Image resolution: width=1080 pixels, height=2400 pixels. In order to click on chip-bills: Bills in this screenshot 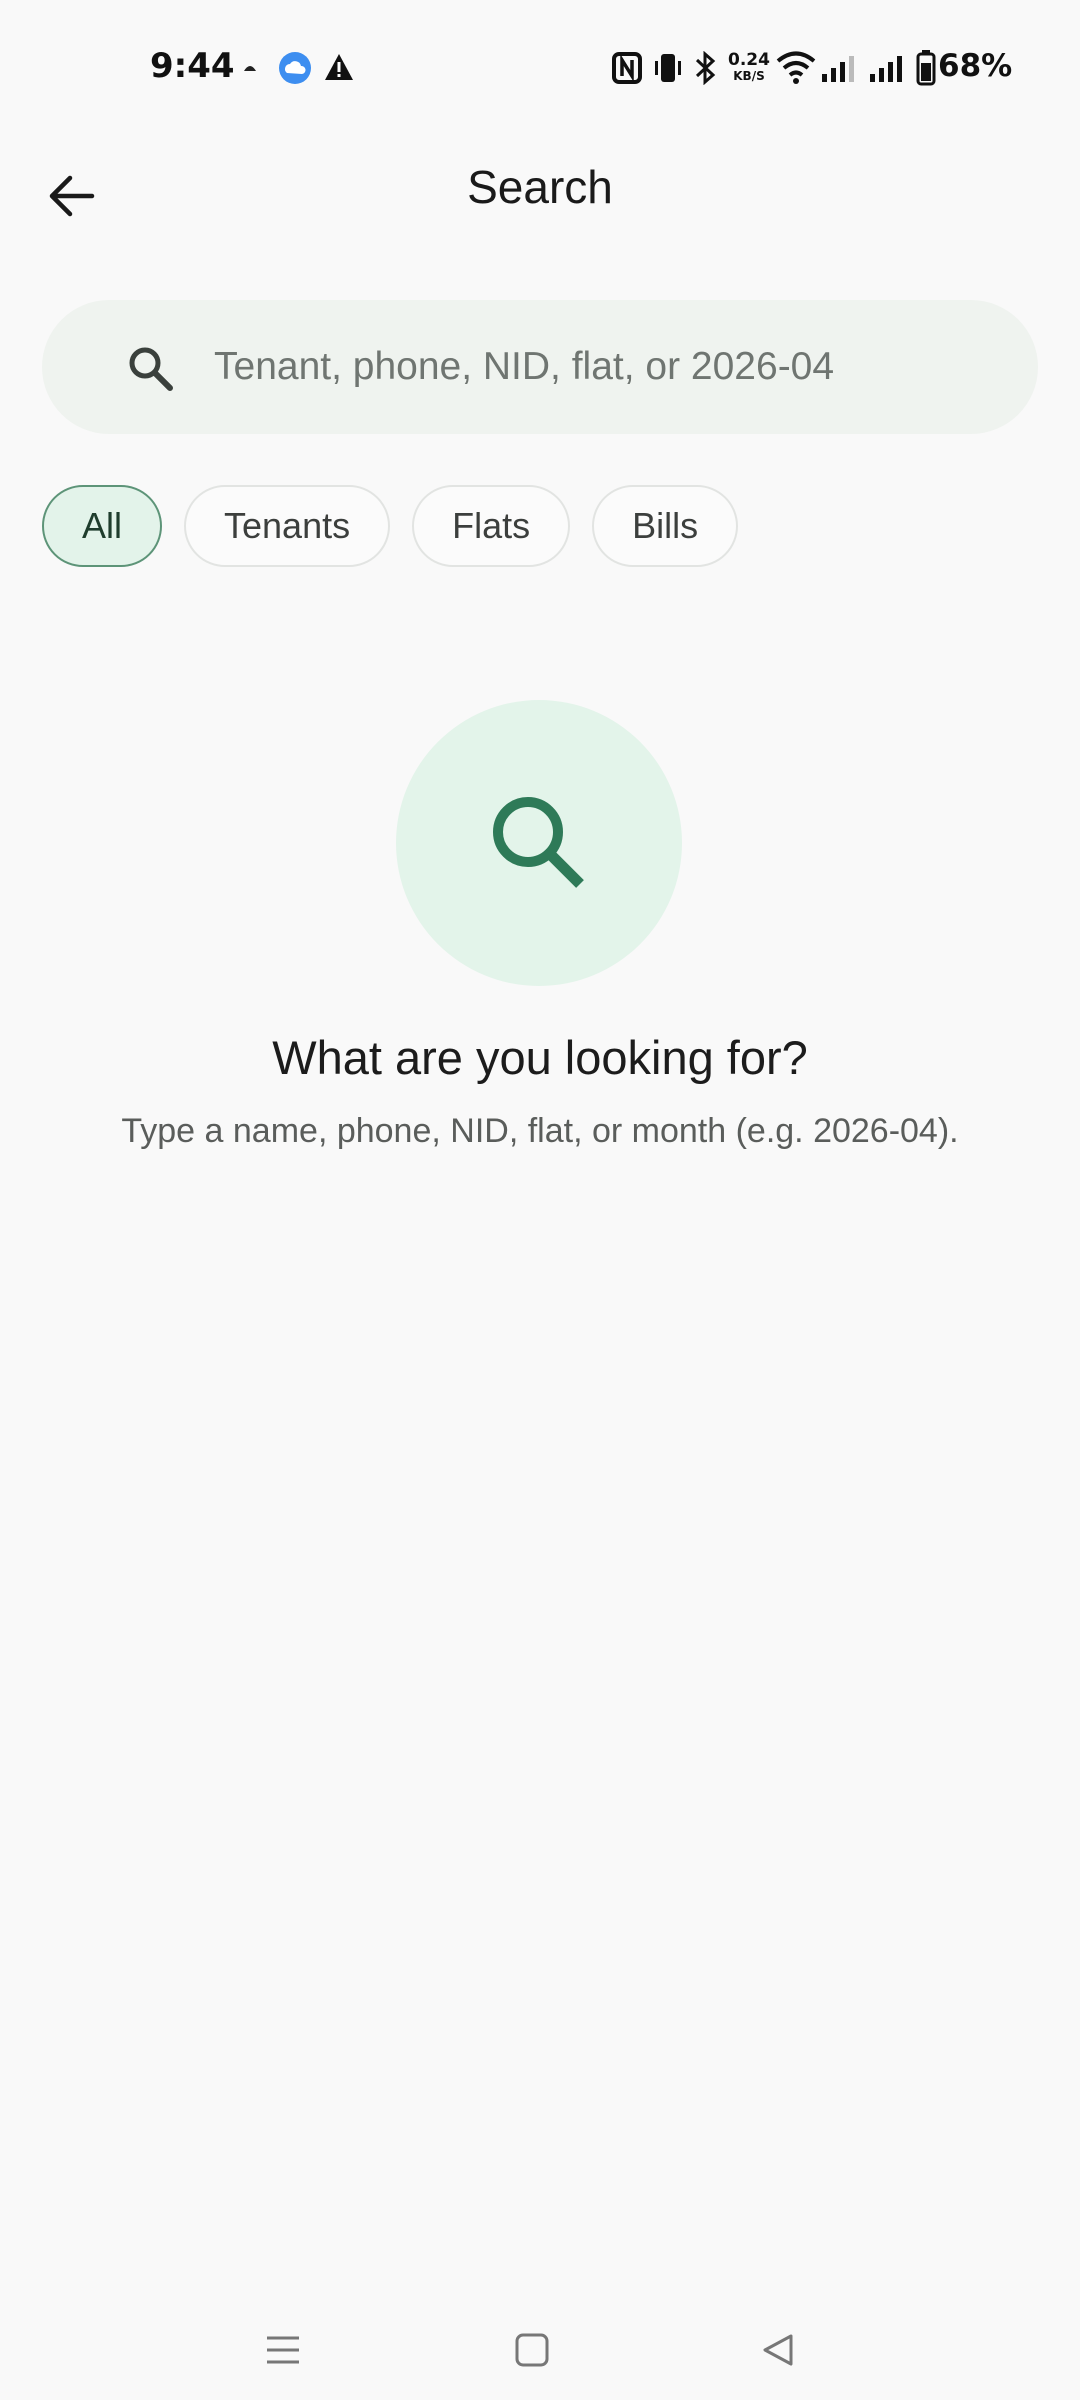, I will do `click(665, 526)`.